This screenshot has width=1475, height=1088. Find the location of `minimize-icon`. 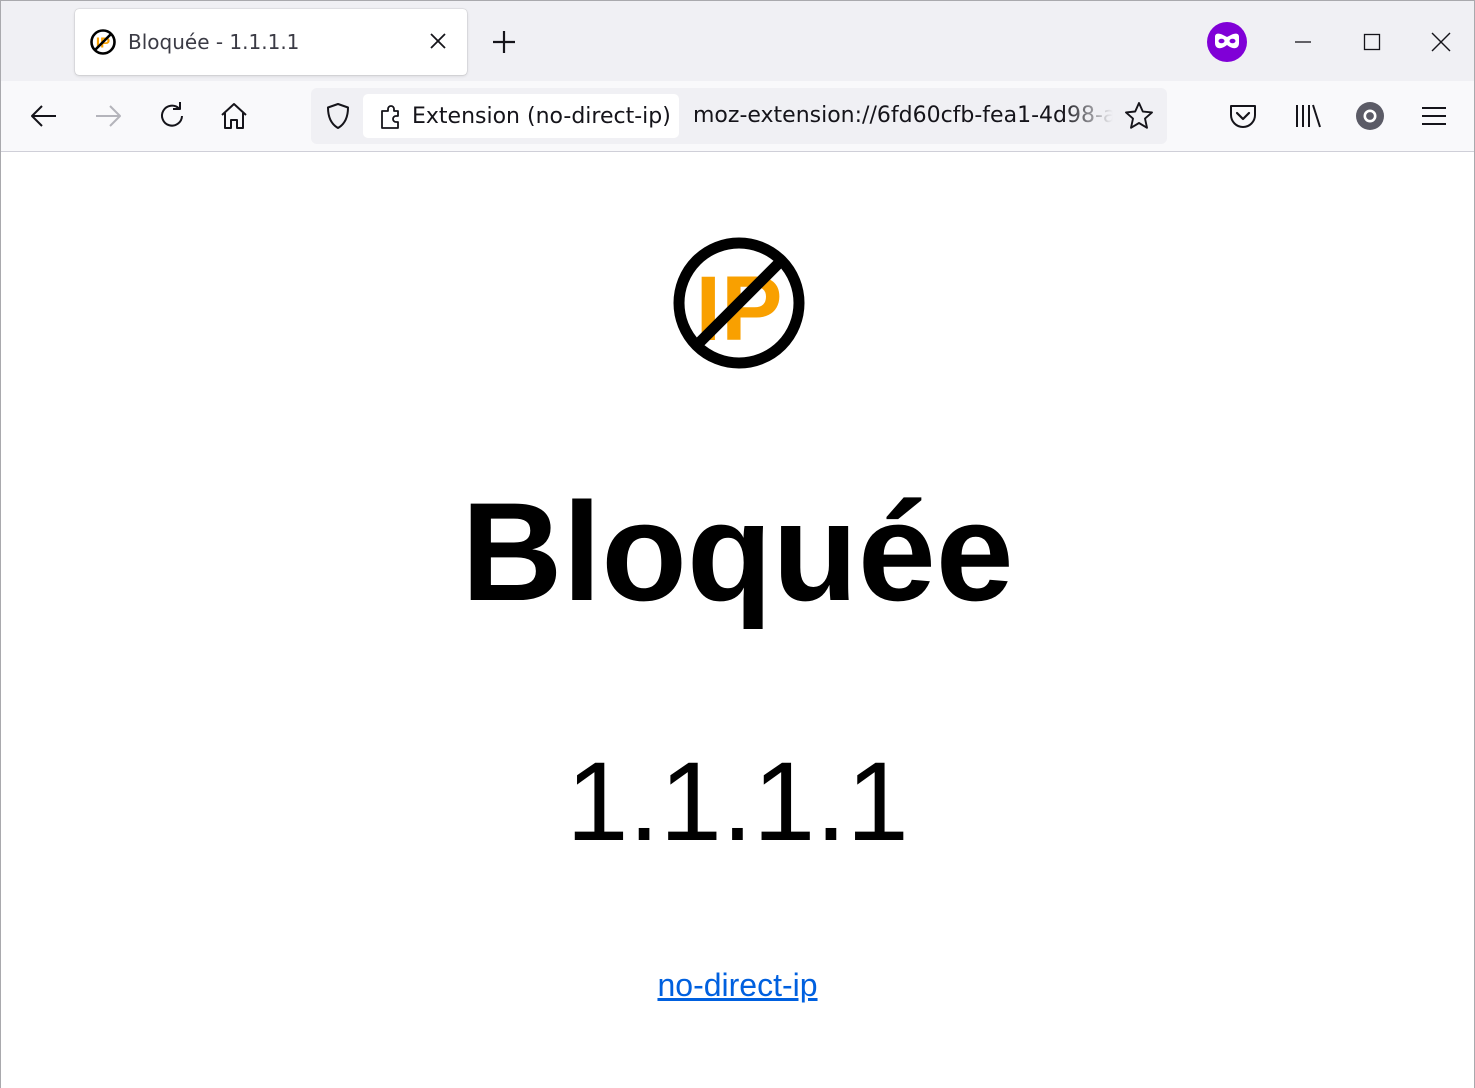

minimize-icon is located at coordinates (1303, 42).